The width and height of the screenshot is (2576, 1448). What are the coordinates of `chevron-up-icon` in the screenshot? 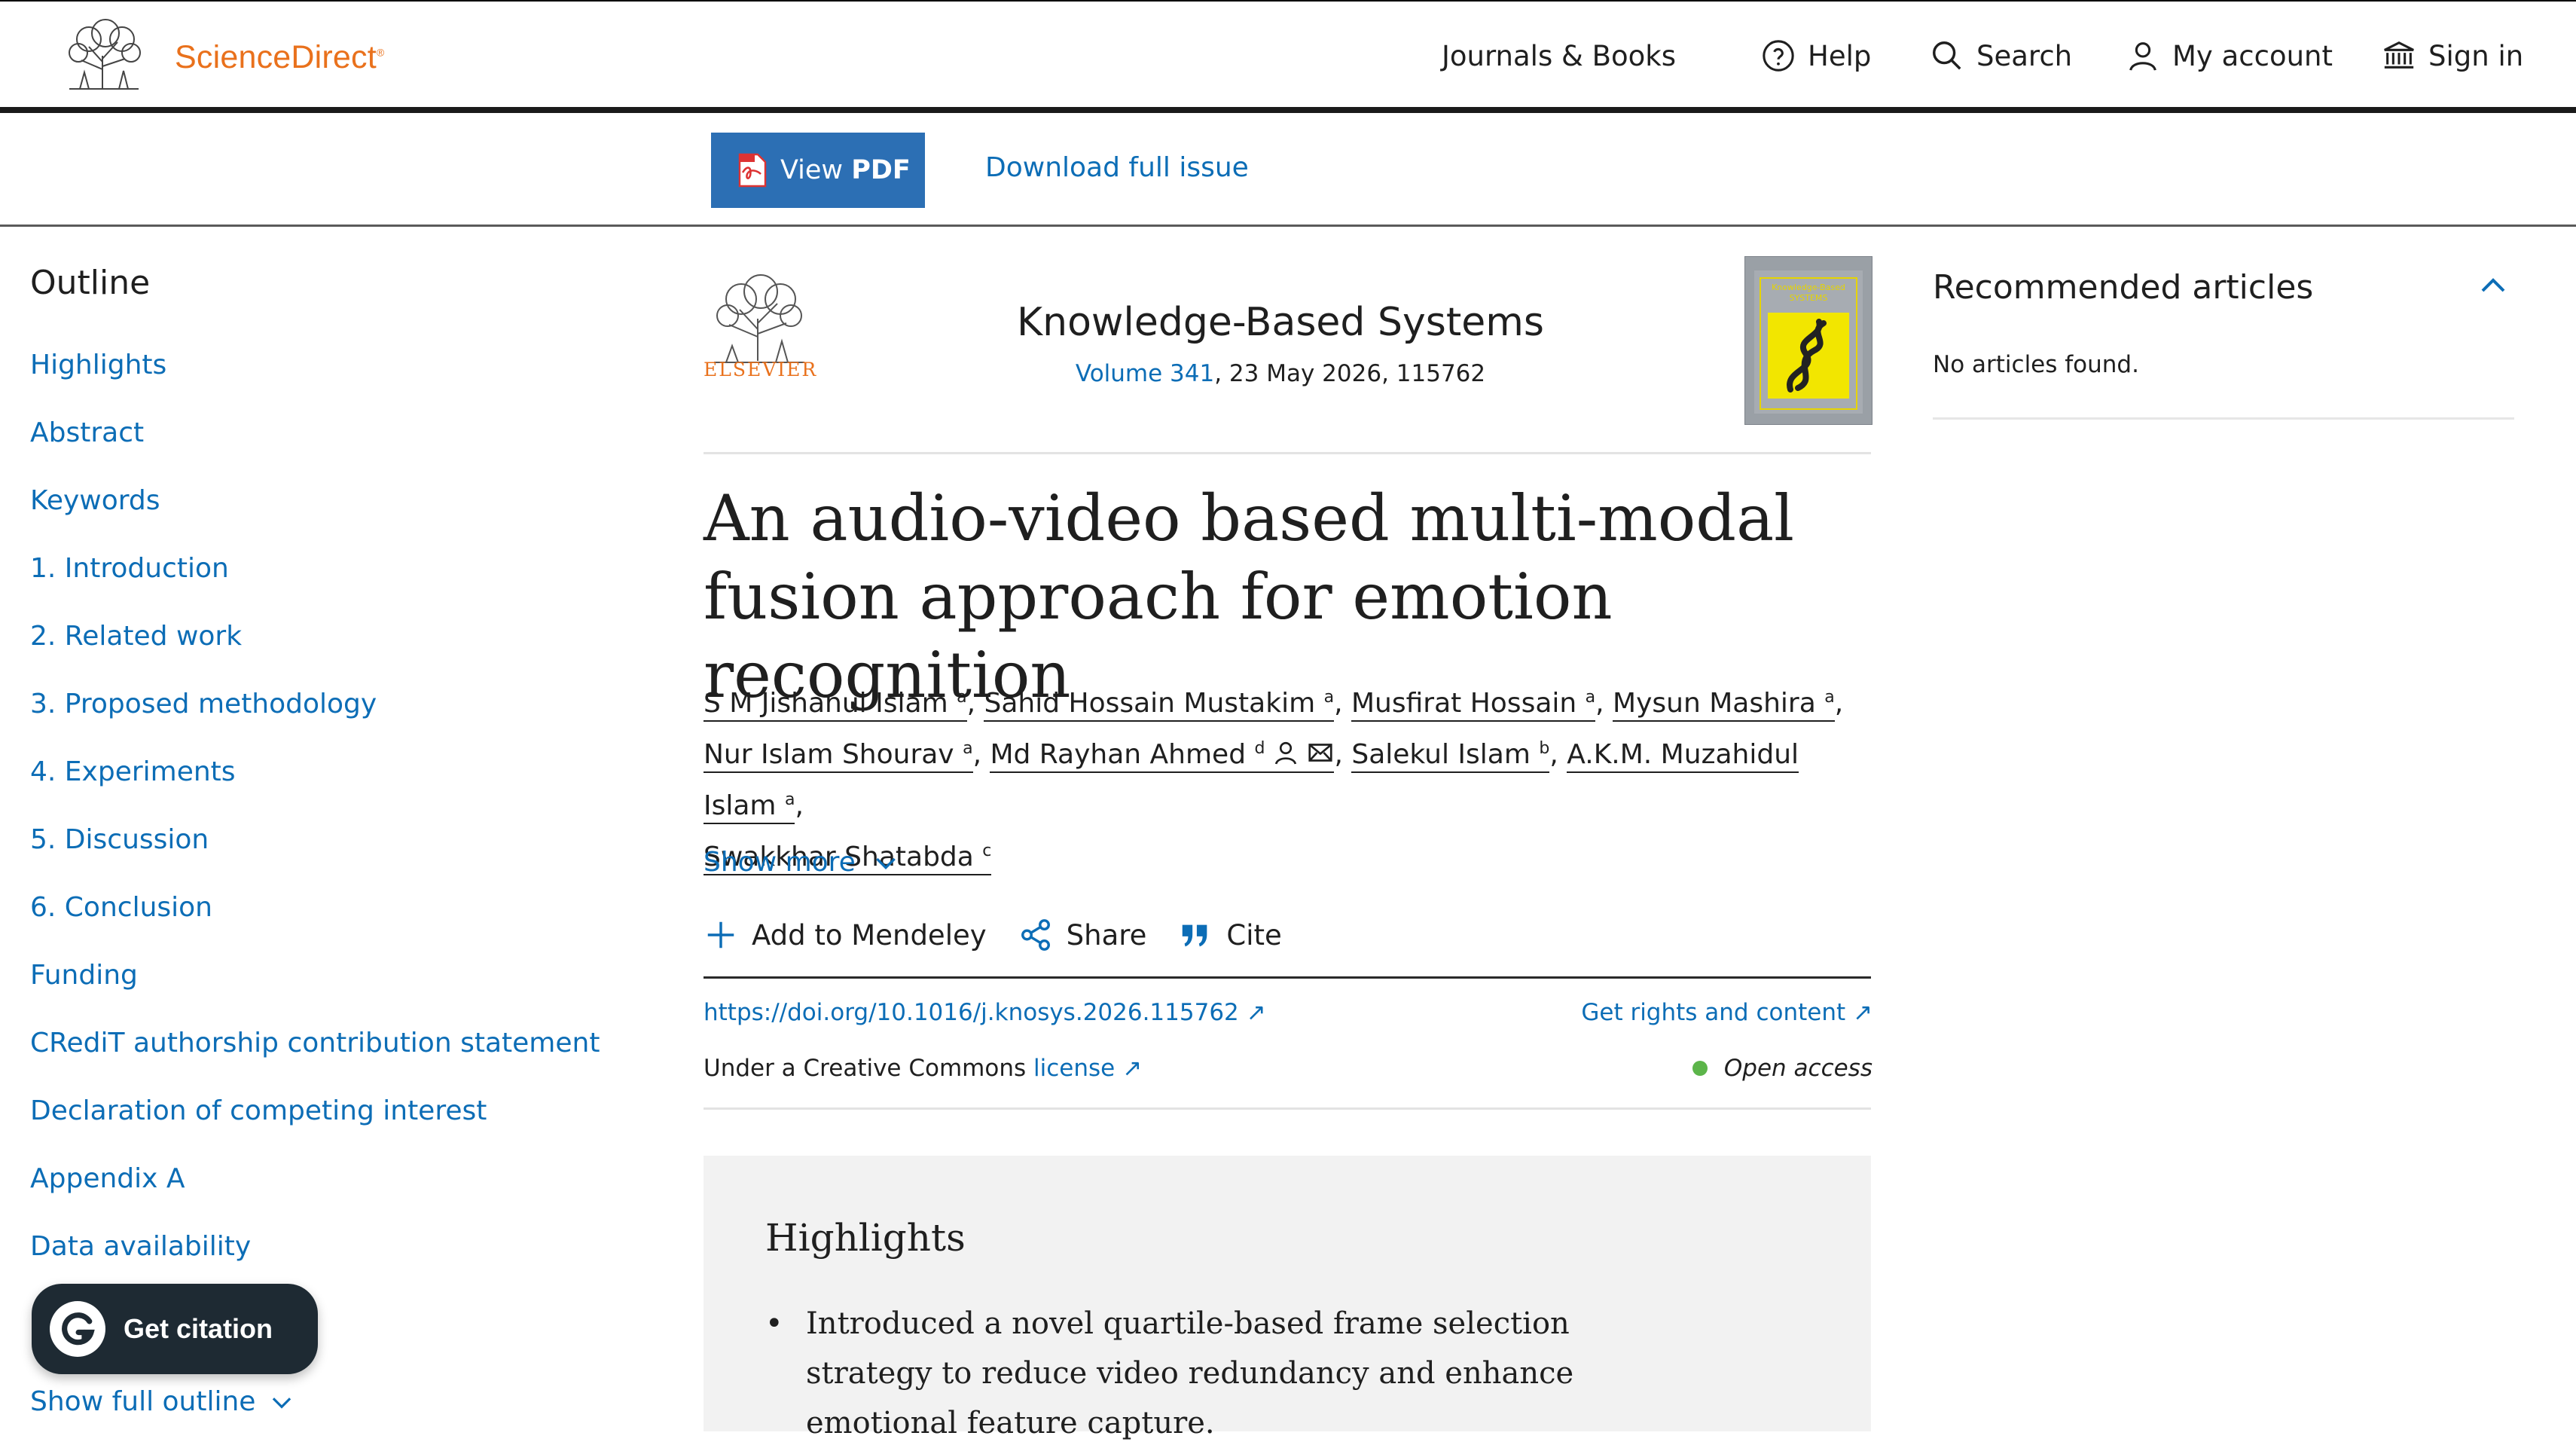 It's located at (2493, 286).